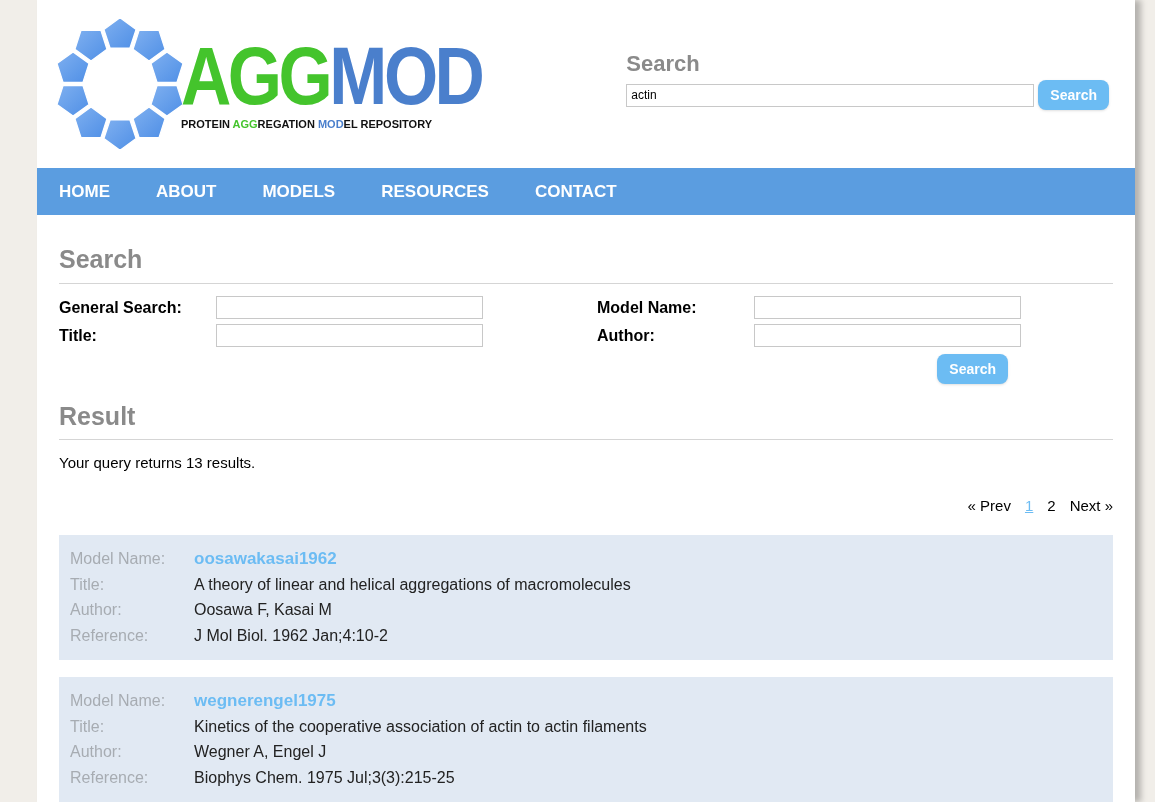 The width and height of the screenshot is (1155, 802). I want to click on field-value: Oosawa F, Kasai M, so click(263, 610).